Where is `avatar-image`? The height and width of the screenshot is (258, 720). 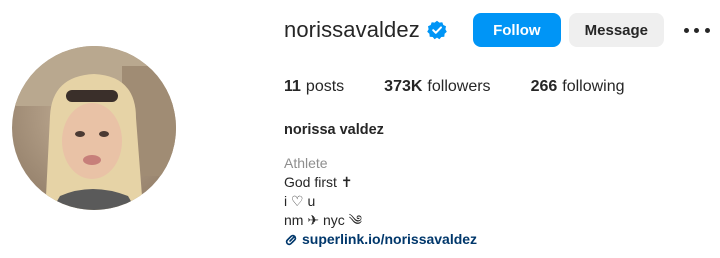 avatar-image is located at coordinates (94, 128).